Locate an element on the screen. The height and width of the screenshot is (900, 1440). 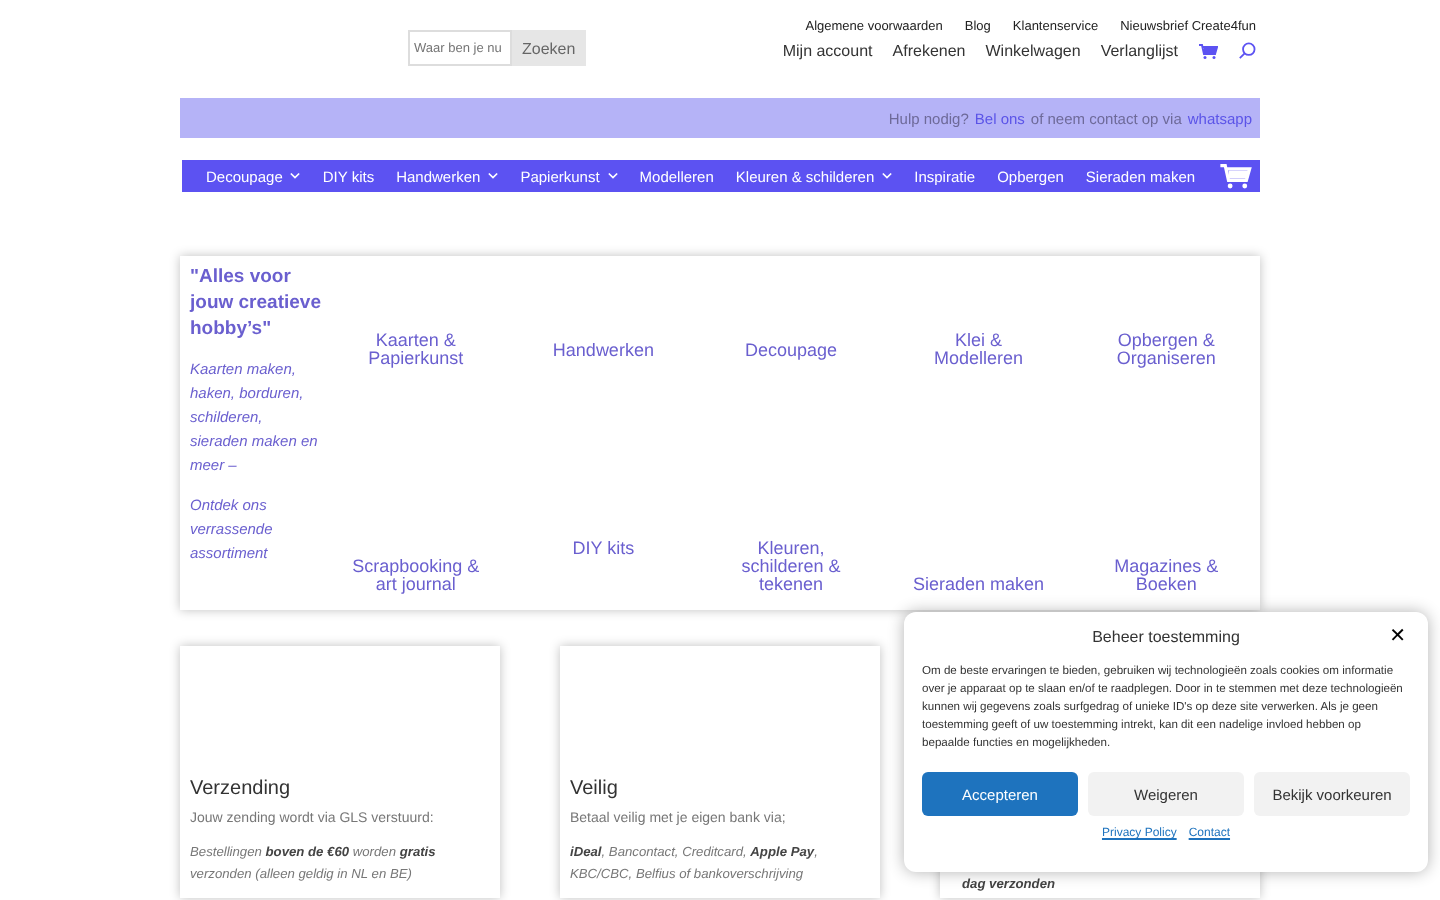
dialog-title: Beheer toestemming is located at coordinates (1166, 637).